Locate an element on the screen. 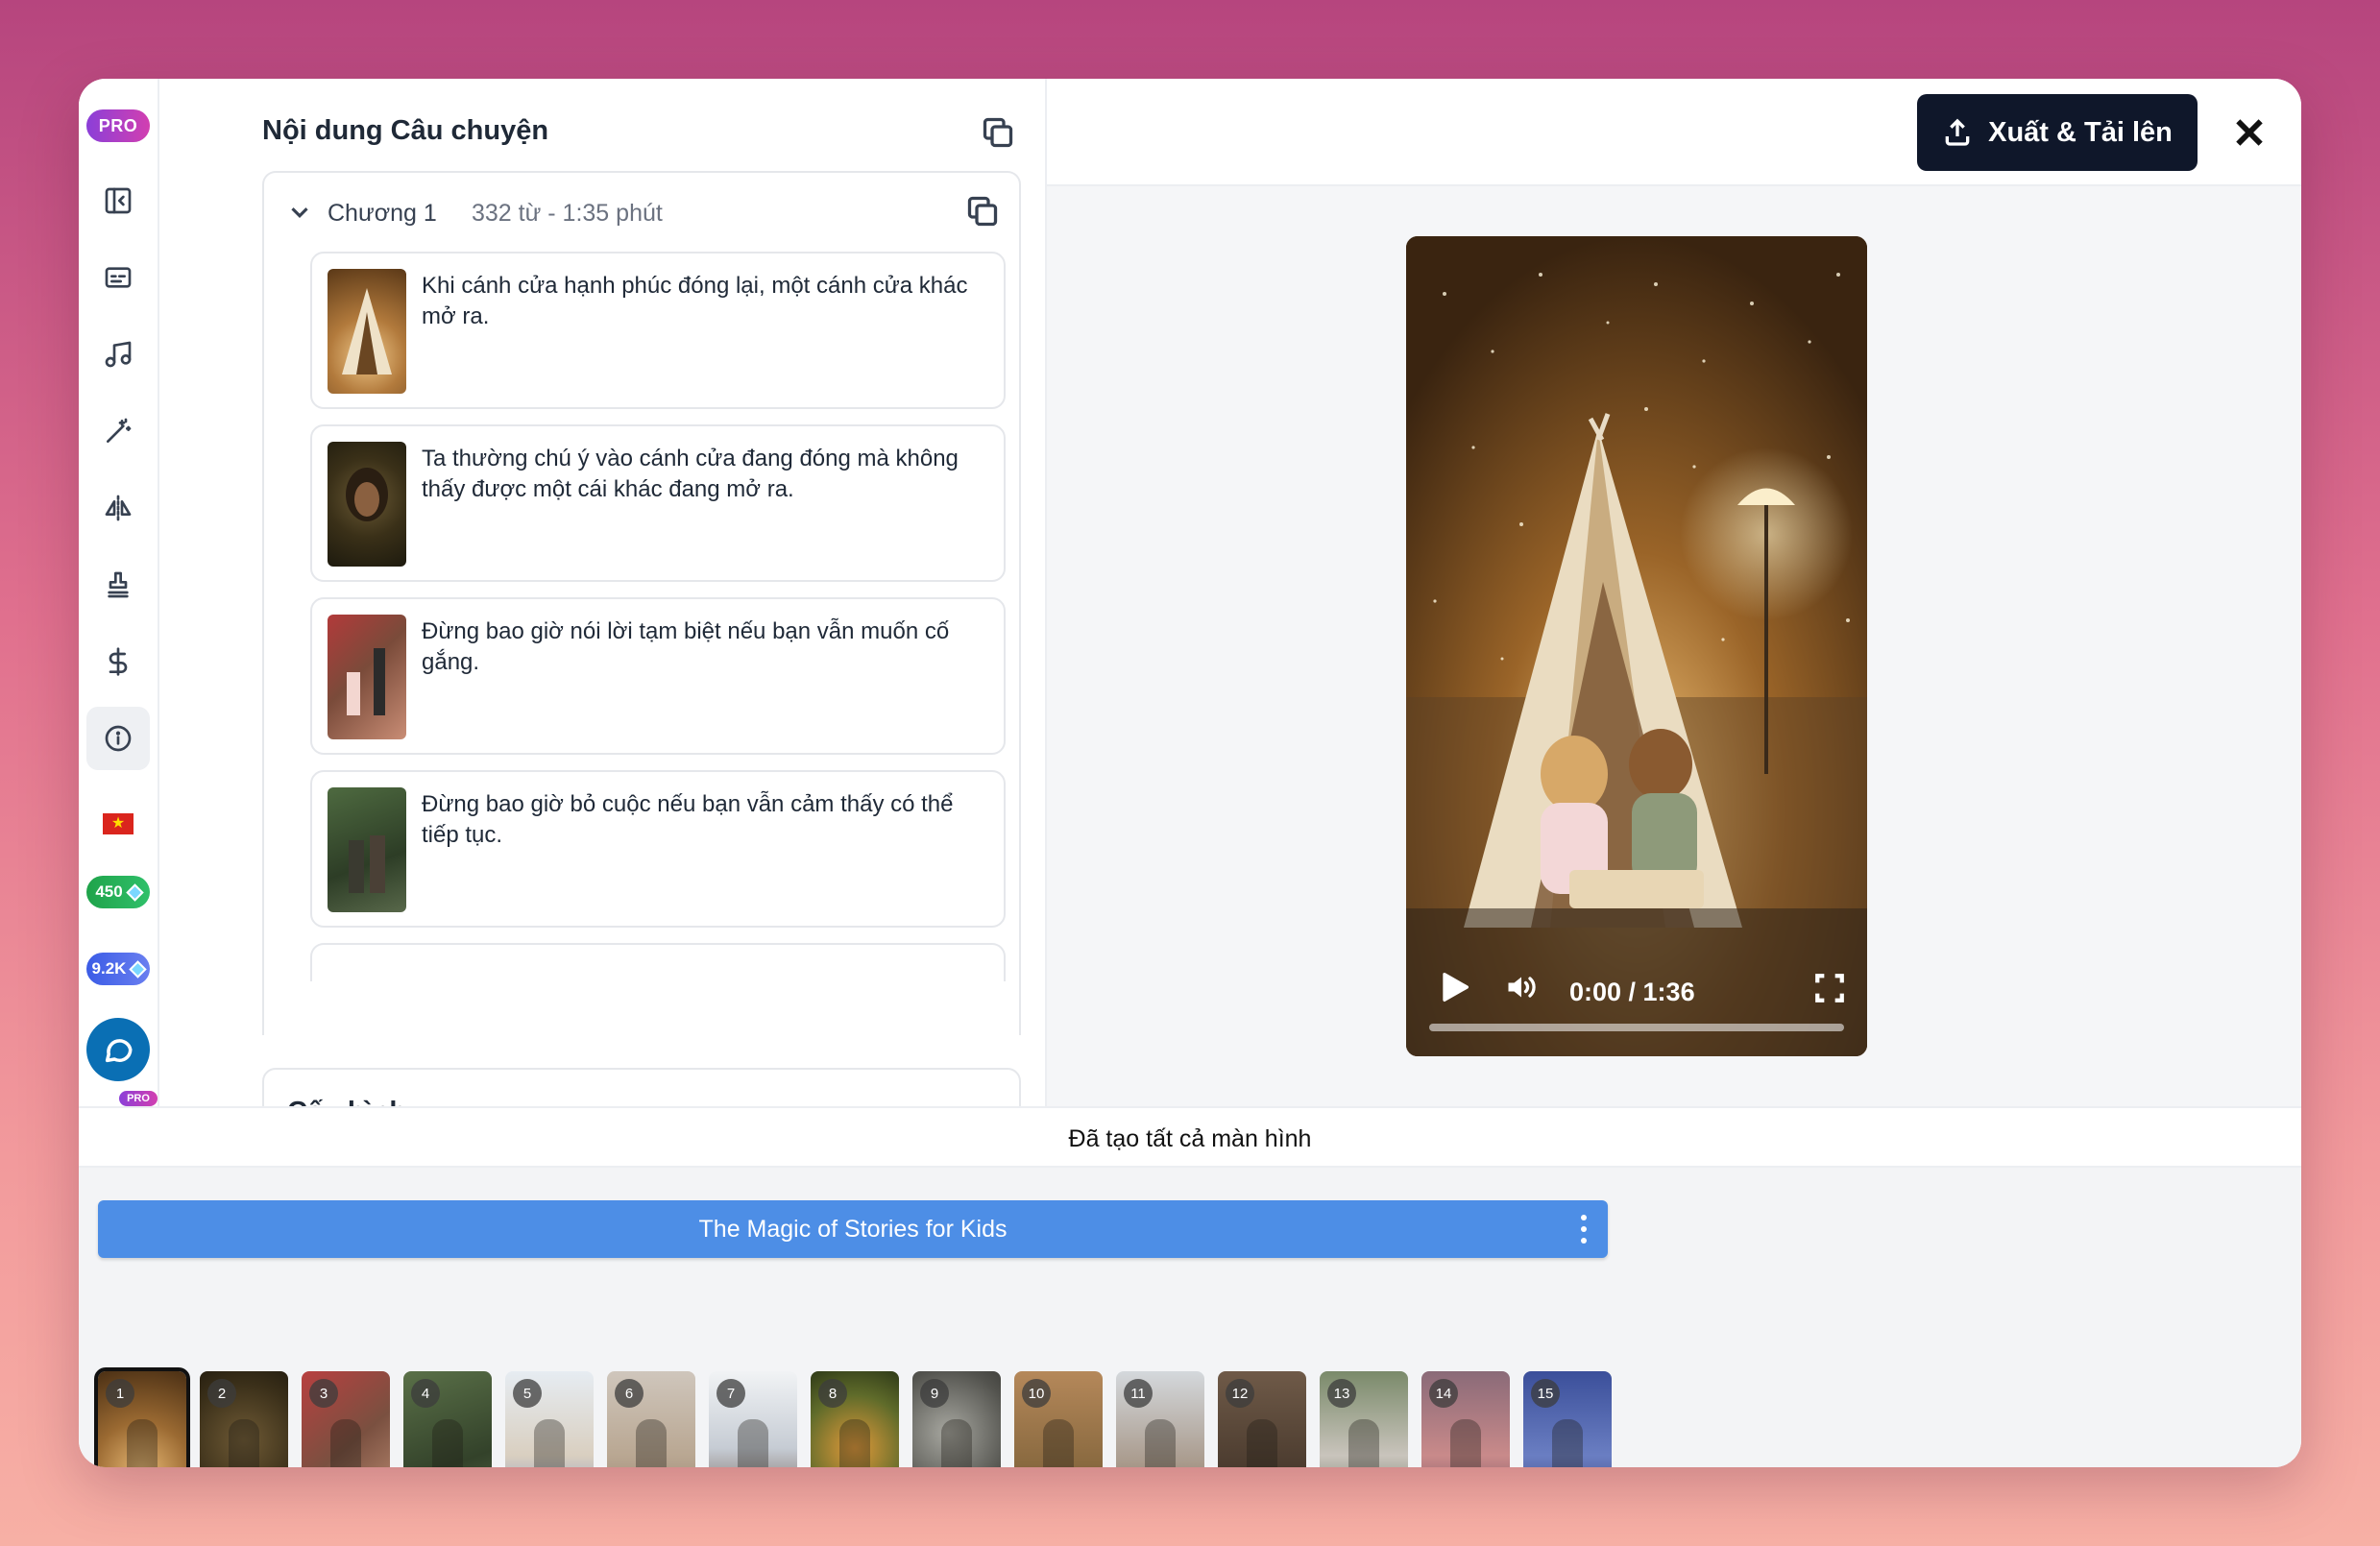 This screenshot has height=1546, width=2380. mini-pro-badge: PRO is located at coordinates (139, 1099).